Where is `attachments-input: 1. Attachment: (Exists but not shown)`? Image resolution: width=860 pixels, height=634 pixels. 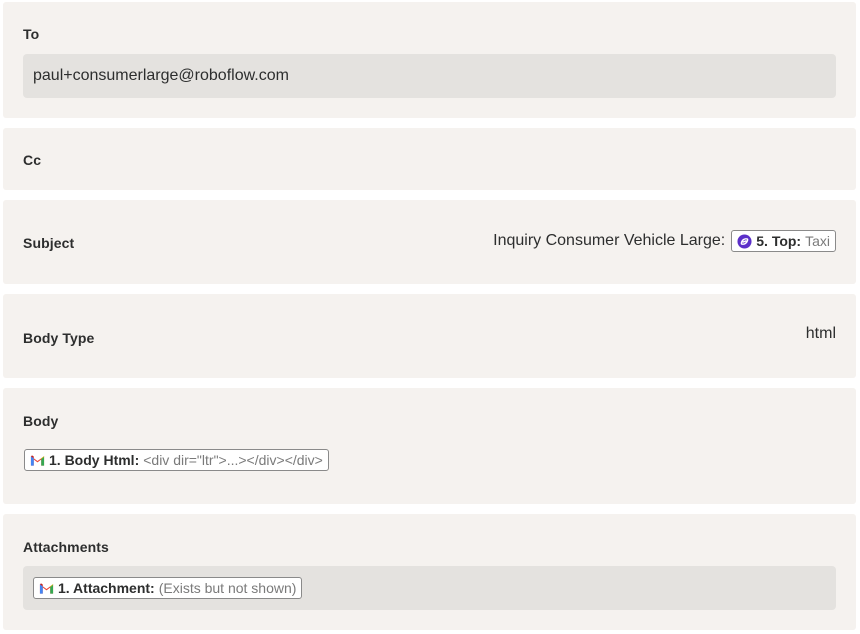 attachments-input: 1. Attachment: (Exists but not shown) is located at coordinates (429, 588).